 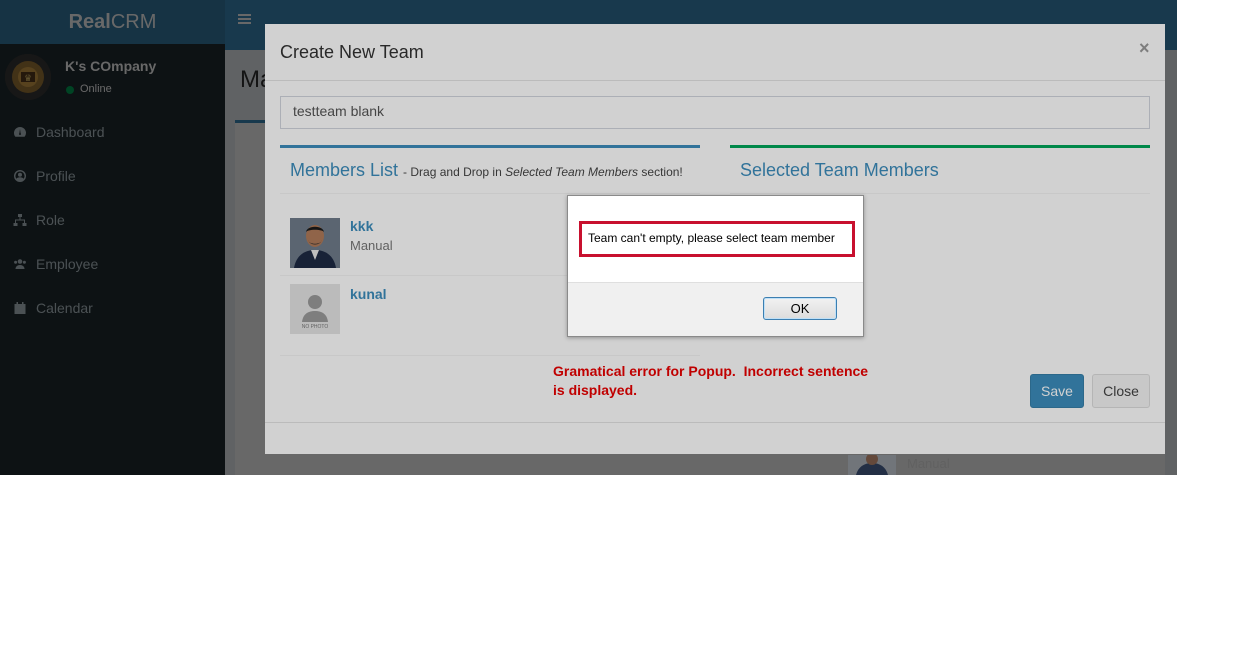 What do you see at coordinates (715, 309) in the screenshot?
I see `alert-footer: OK` at bounding box center [715, 309].